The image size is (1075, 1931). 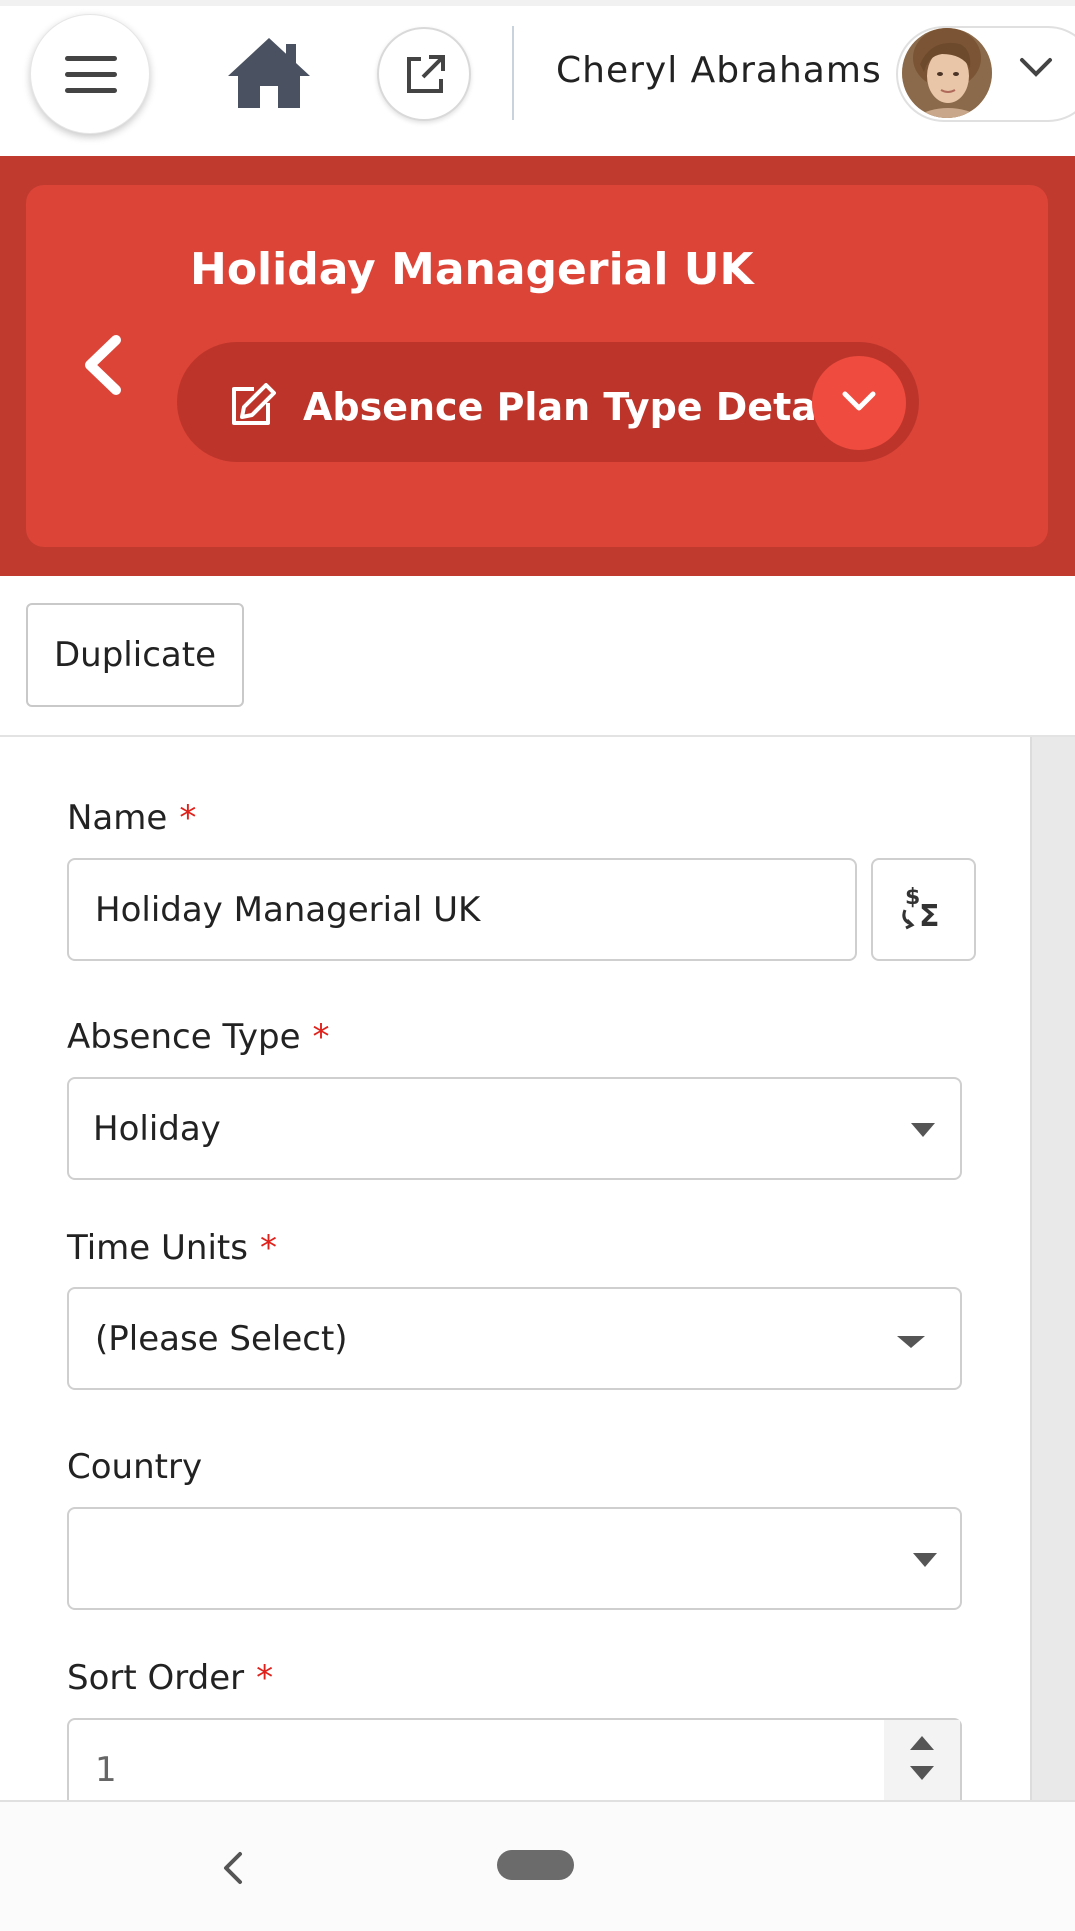 I want to click on country-select, so click(x=514, y=1558).